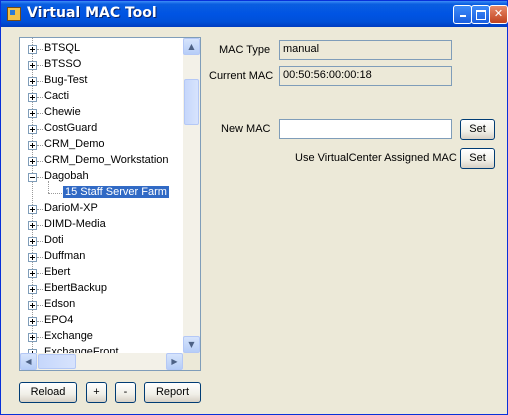 This screenshot has width=508, height=415. I want to click on tree-item: BTSQL, so click(101, 49).